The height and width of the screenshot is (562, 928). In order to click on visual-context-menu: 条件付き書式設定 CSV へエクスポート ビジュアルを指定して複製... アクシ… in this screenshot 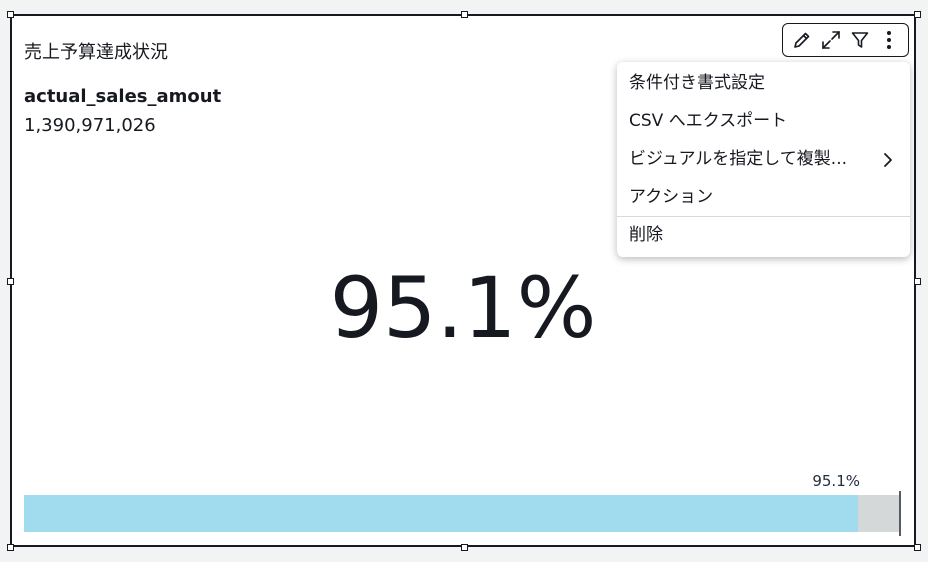, I will do `click(763, 159)`.